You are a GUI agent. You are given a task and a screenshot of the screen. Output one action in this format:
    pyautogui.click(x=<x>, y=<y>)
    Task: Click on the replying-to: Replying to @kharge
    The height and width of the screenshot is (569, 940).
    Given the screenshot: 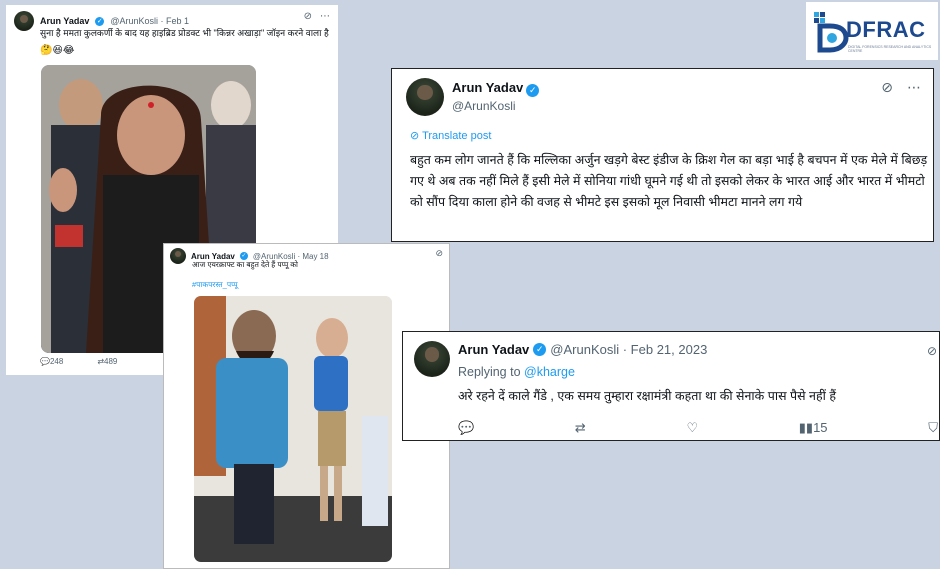 What is the action you would take?
    pyautogui.click(x=516, y=372)
    